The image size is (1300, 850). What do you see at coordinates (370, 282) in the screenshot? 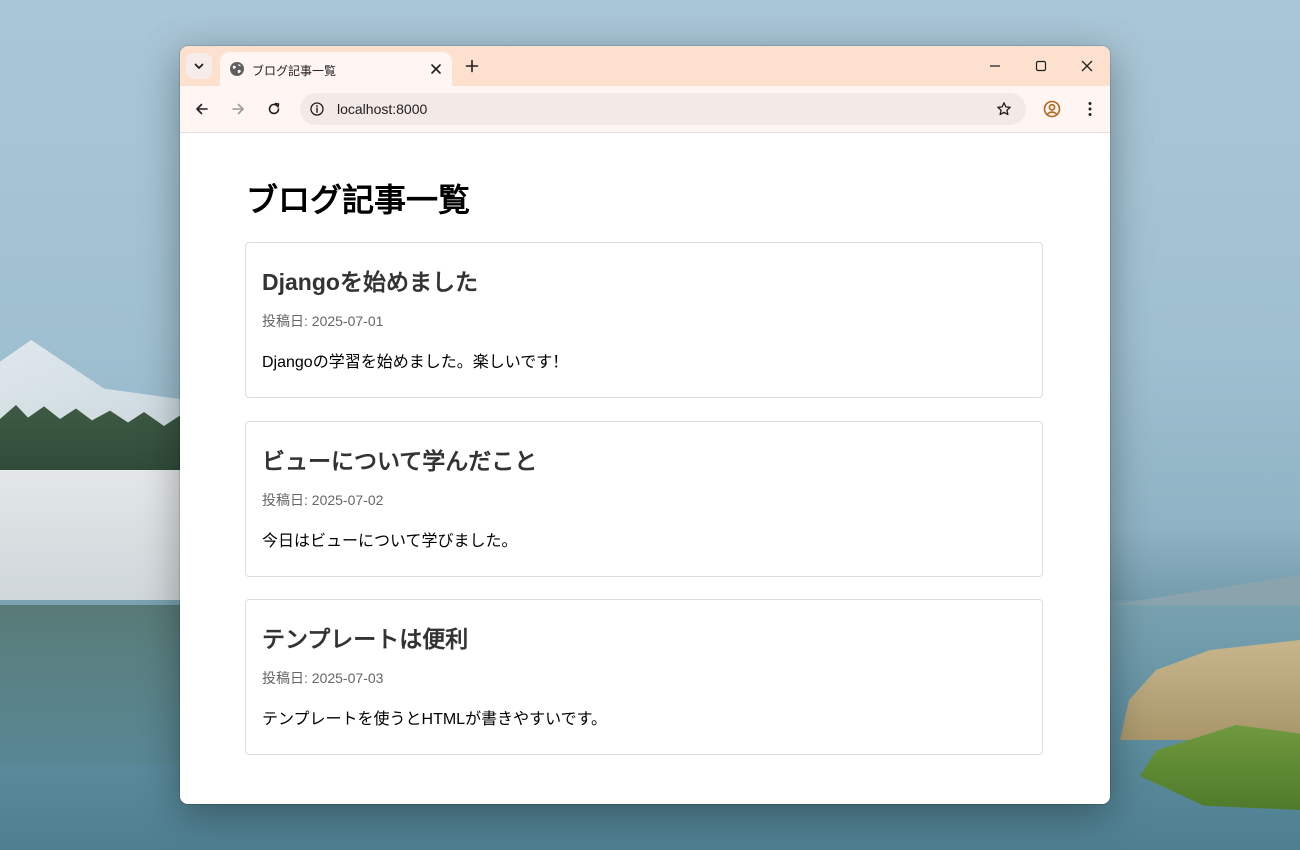
I see `post-title: Djangoを始めました` at bounding box center [370, 282].